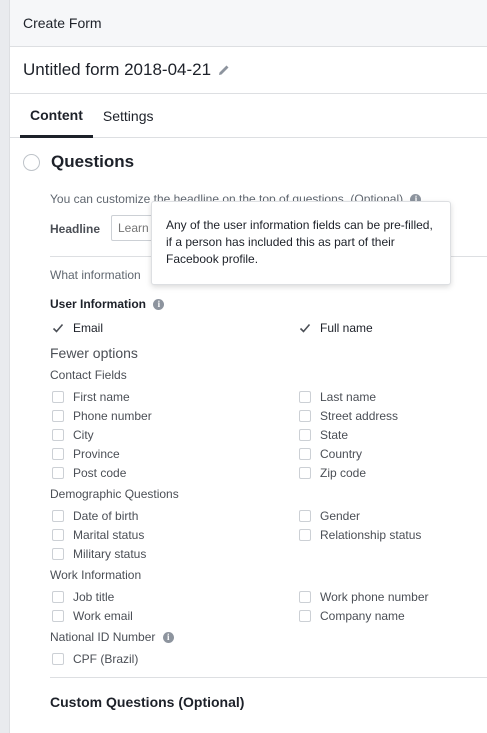 Image resolution: width=487 pixels, height=733 pixels. Describe the element at coordinates (343, 473) in the screenshot. I see `checkbox-label: Zip code` at that location.